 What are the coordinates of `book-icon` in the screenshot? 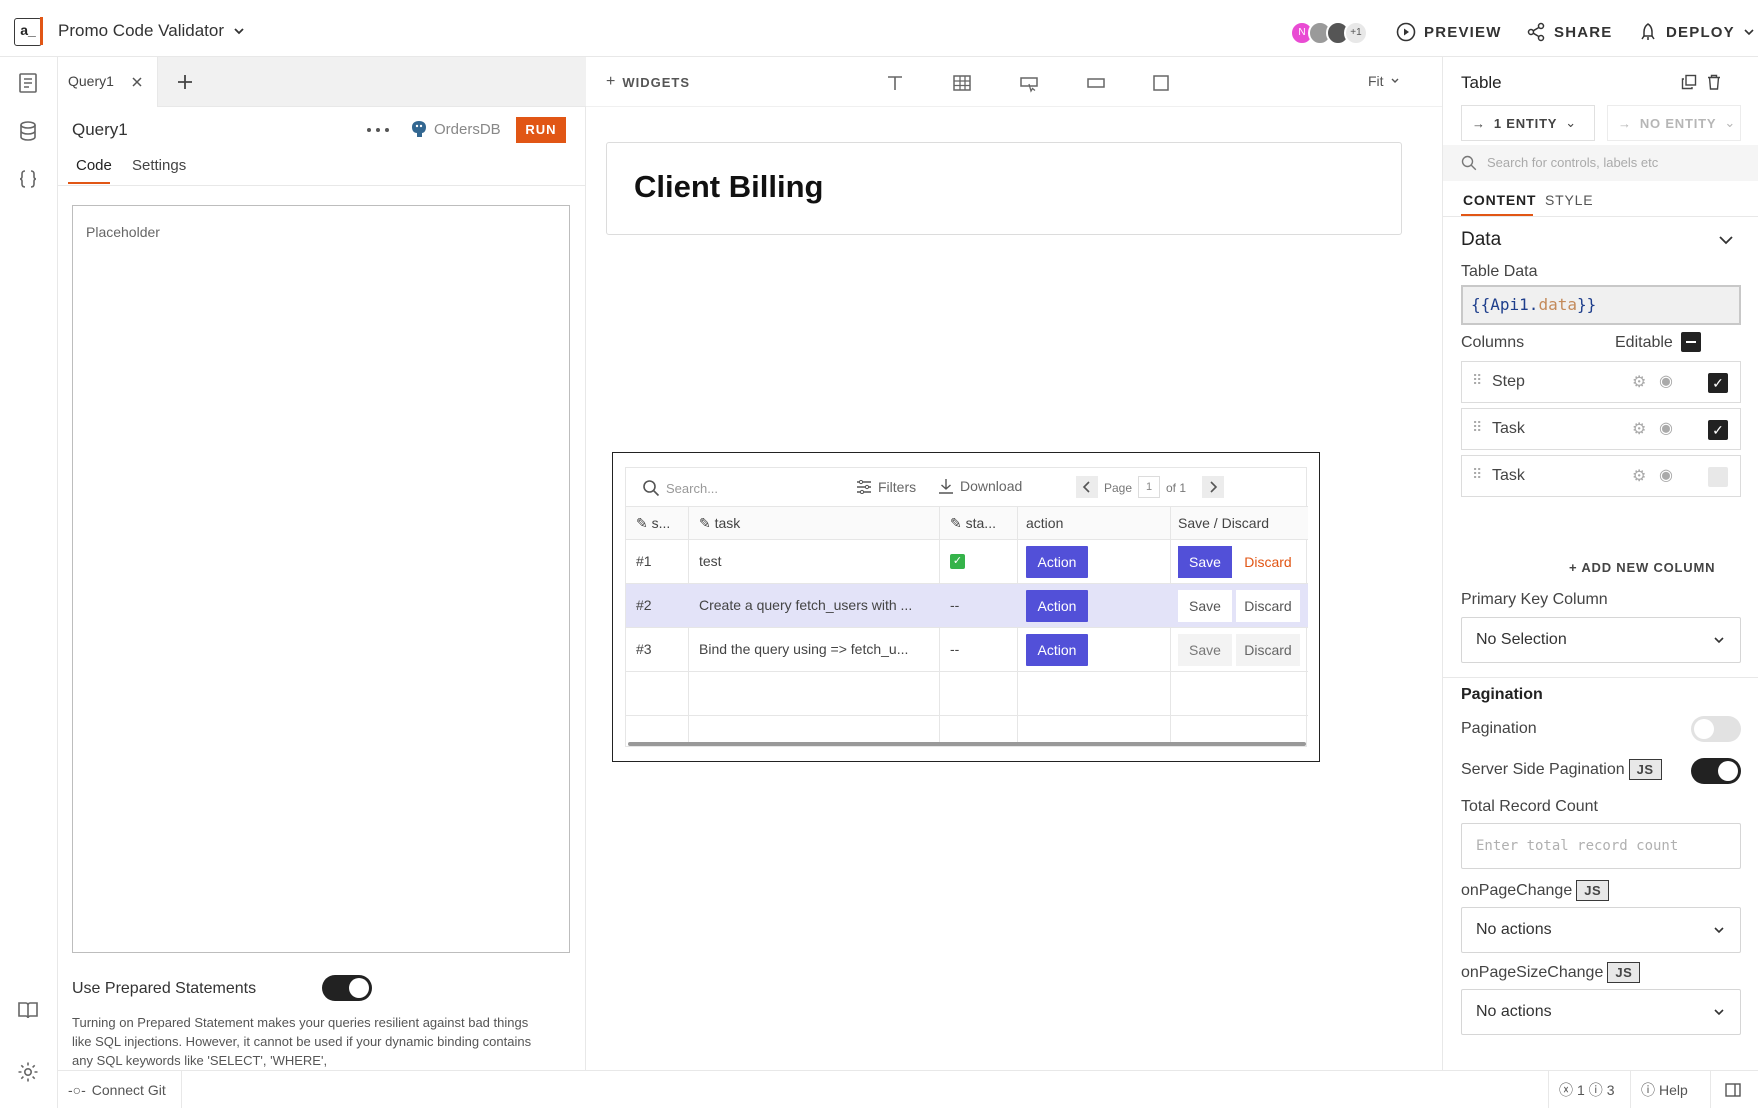 It's located at (28, 1010).